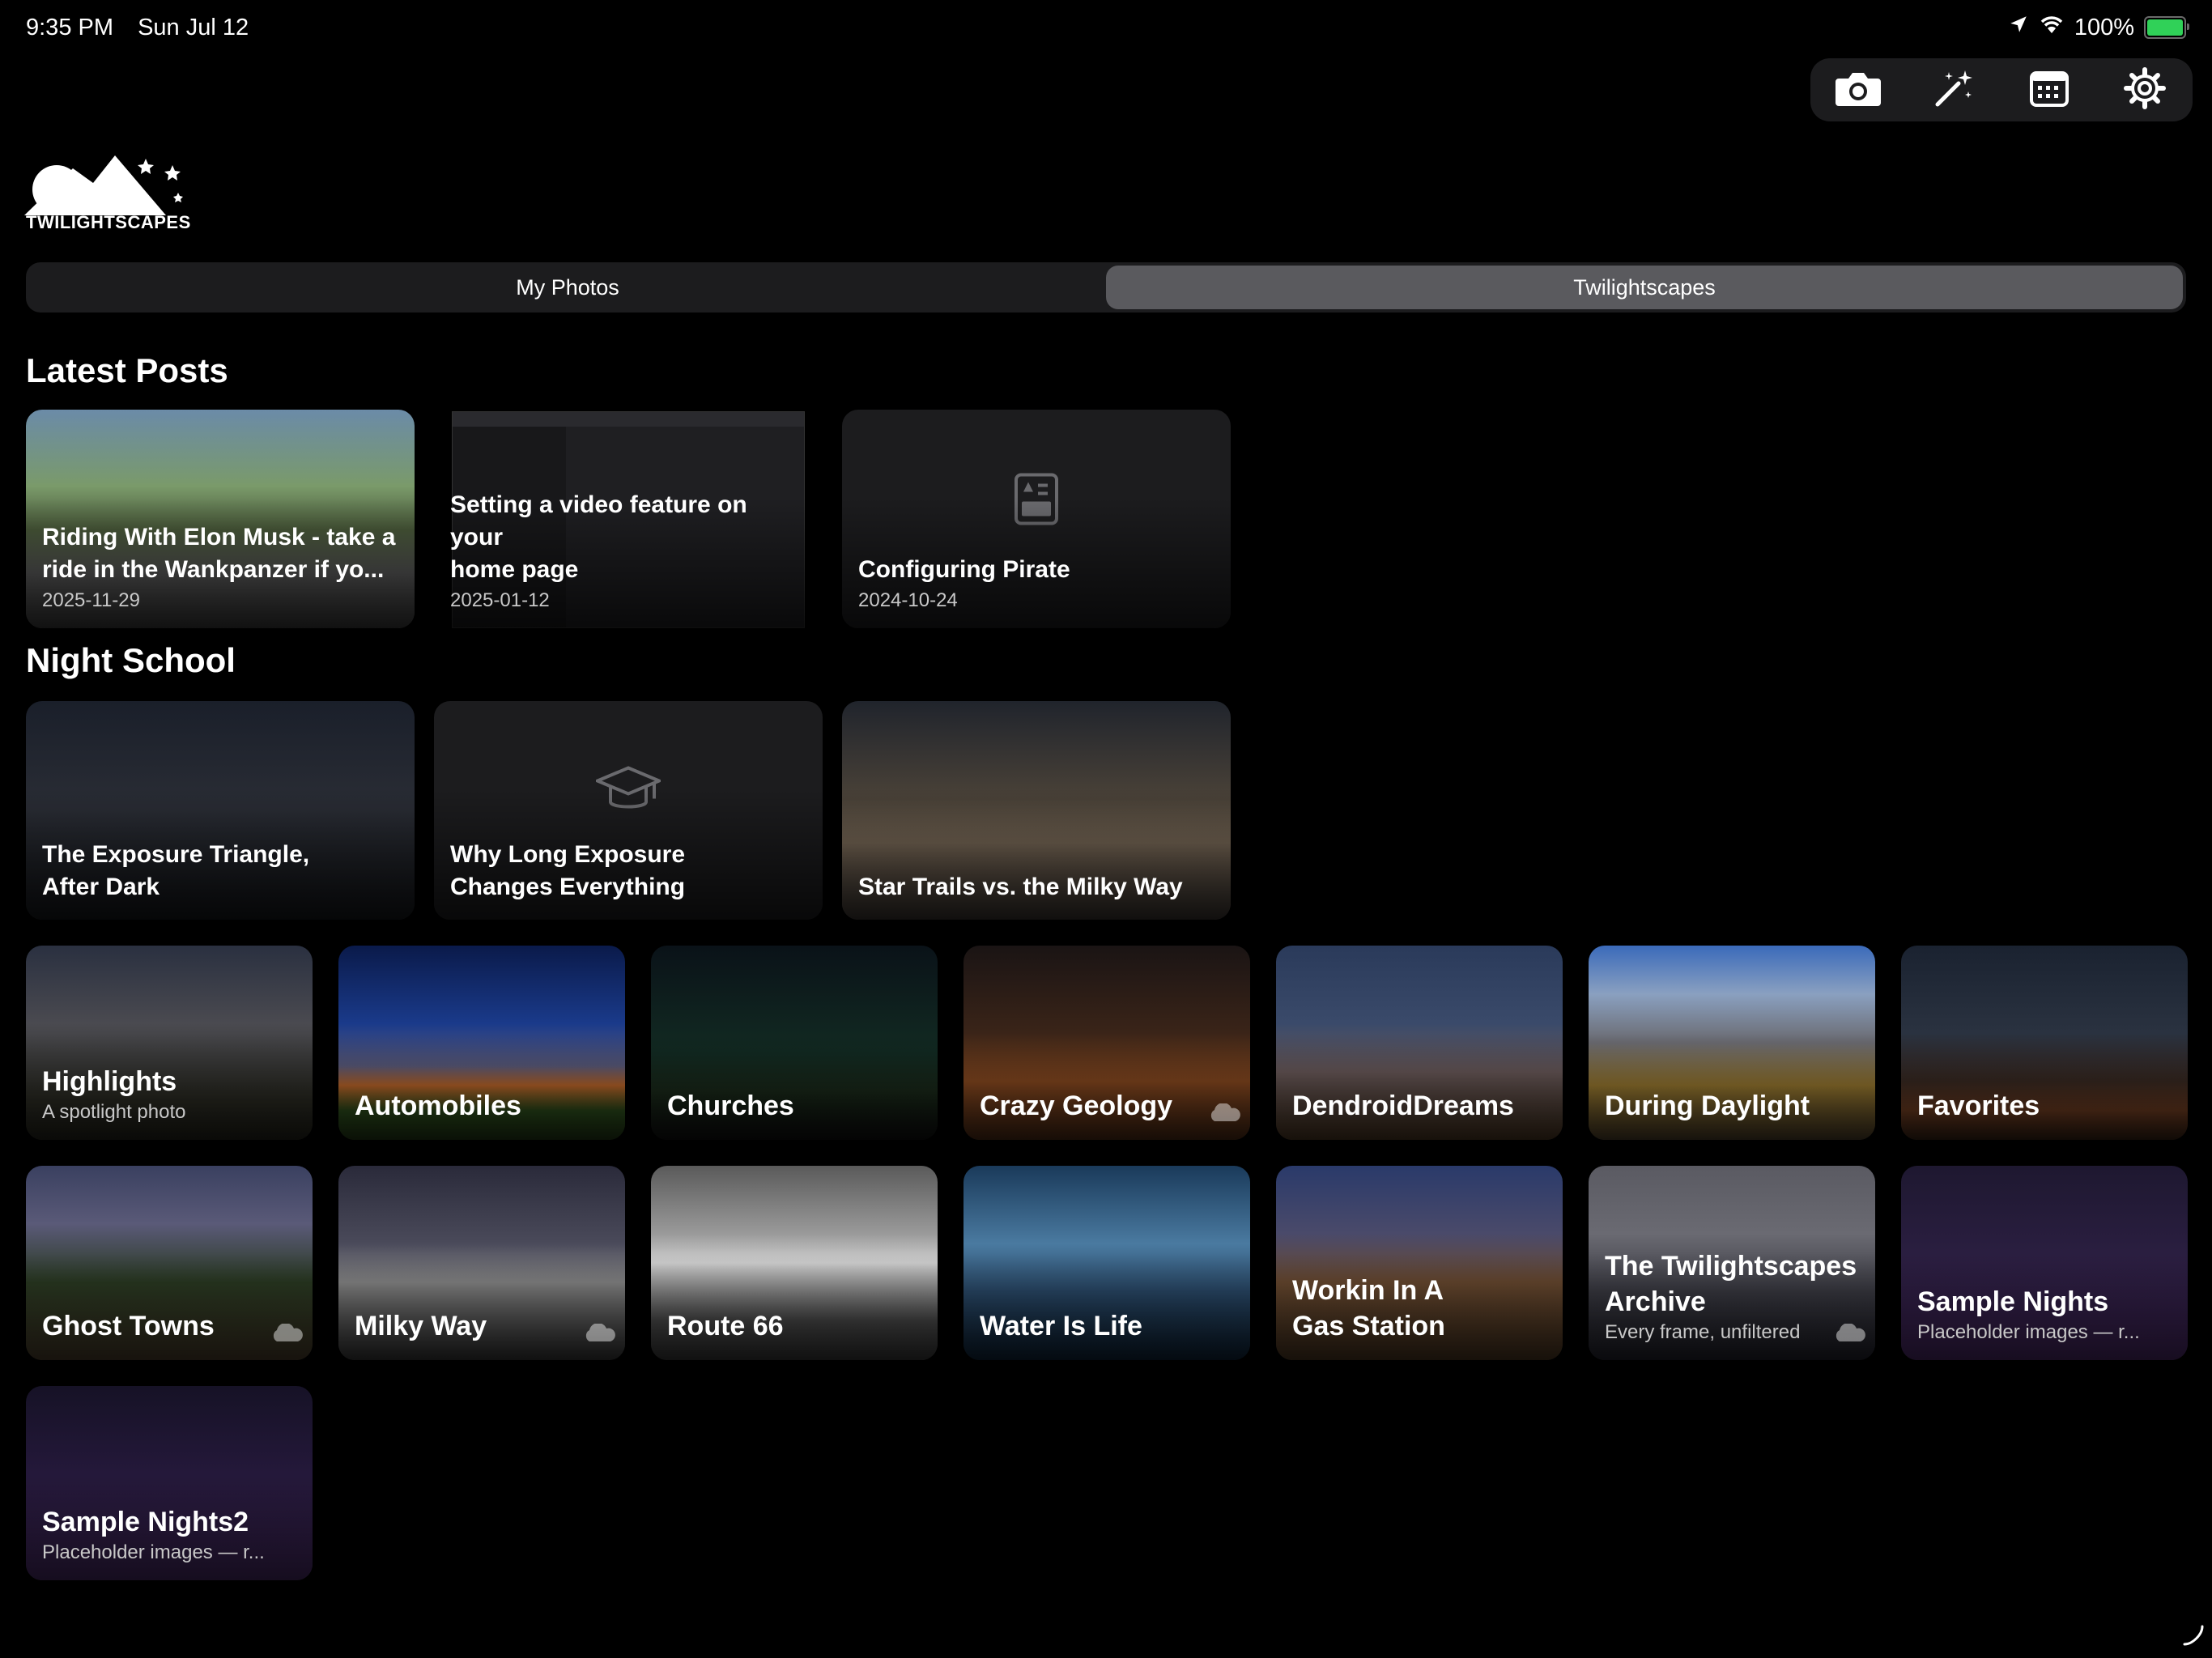 The width and height of the screenshot is (2212, 1658). I want to click on lesson-title: The Exposure Triangle, After Dark, so click(176, 870).